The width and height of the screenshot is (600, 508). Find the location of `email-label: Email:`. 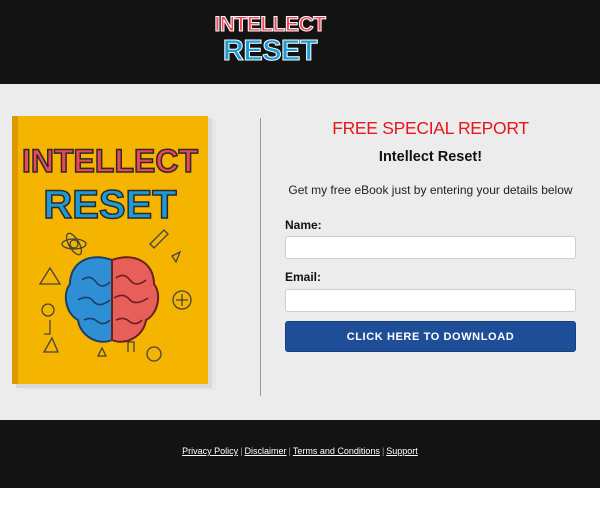

email-label: Email: is located at coordinates (303, 277).